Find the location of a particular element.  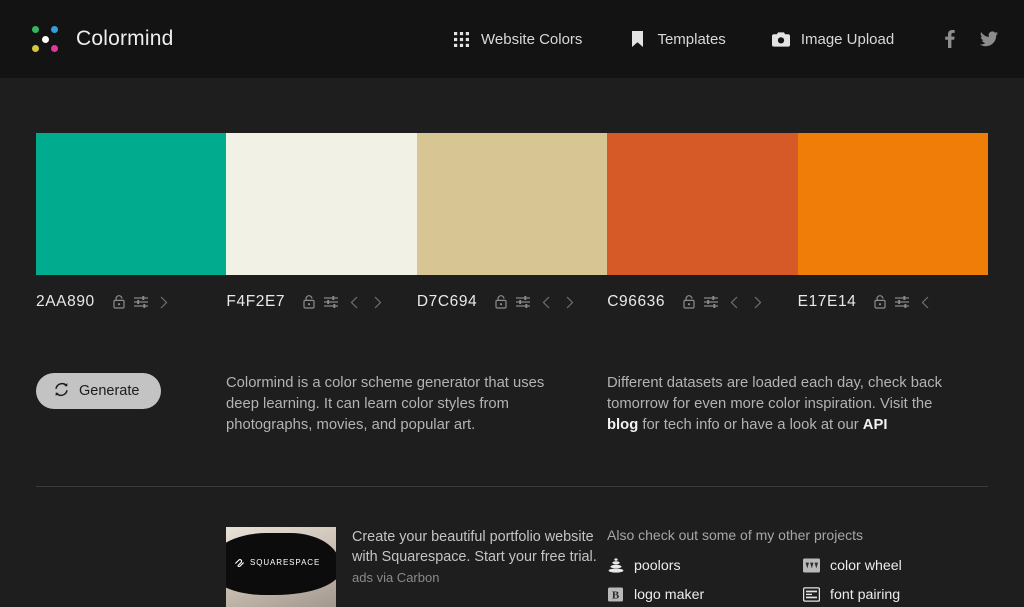

brand-logo: Colormind is located at coordinates (101, 39).